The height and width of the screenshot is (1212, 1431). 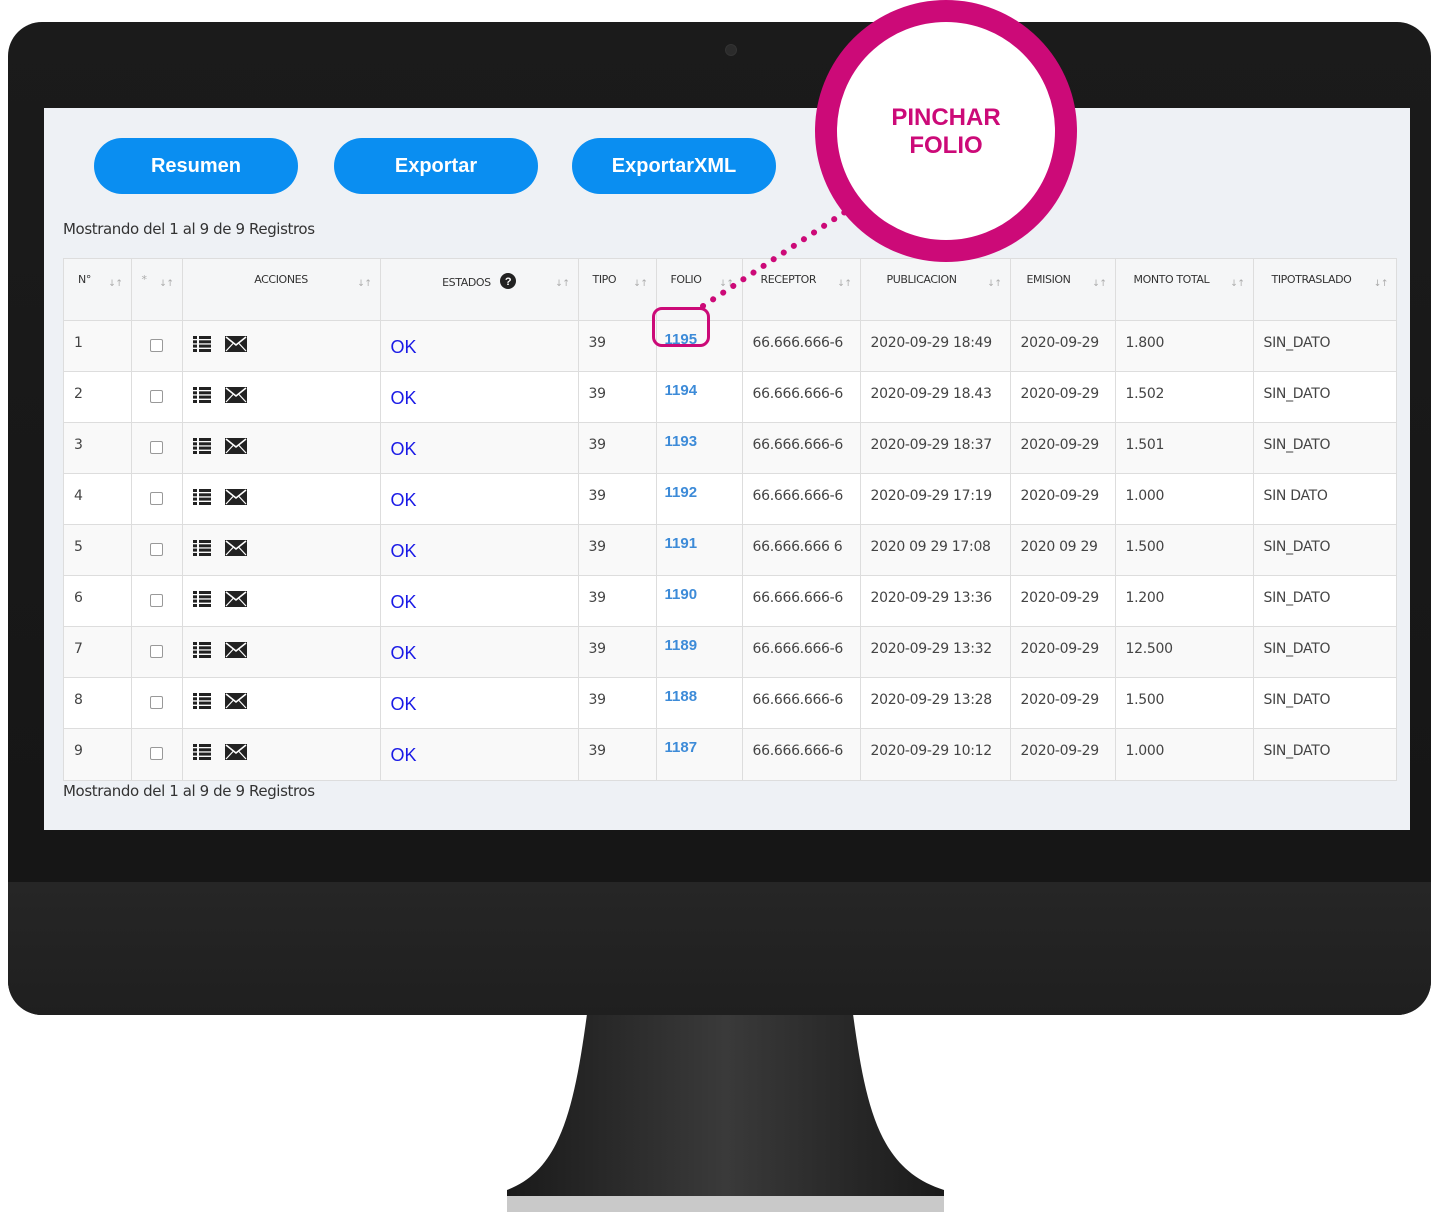 I want to click on header-tipotraslado: TIPOTRASLADO ↓↑, so click(x=1324, y=290).